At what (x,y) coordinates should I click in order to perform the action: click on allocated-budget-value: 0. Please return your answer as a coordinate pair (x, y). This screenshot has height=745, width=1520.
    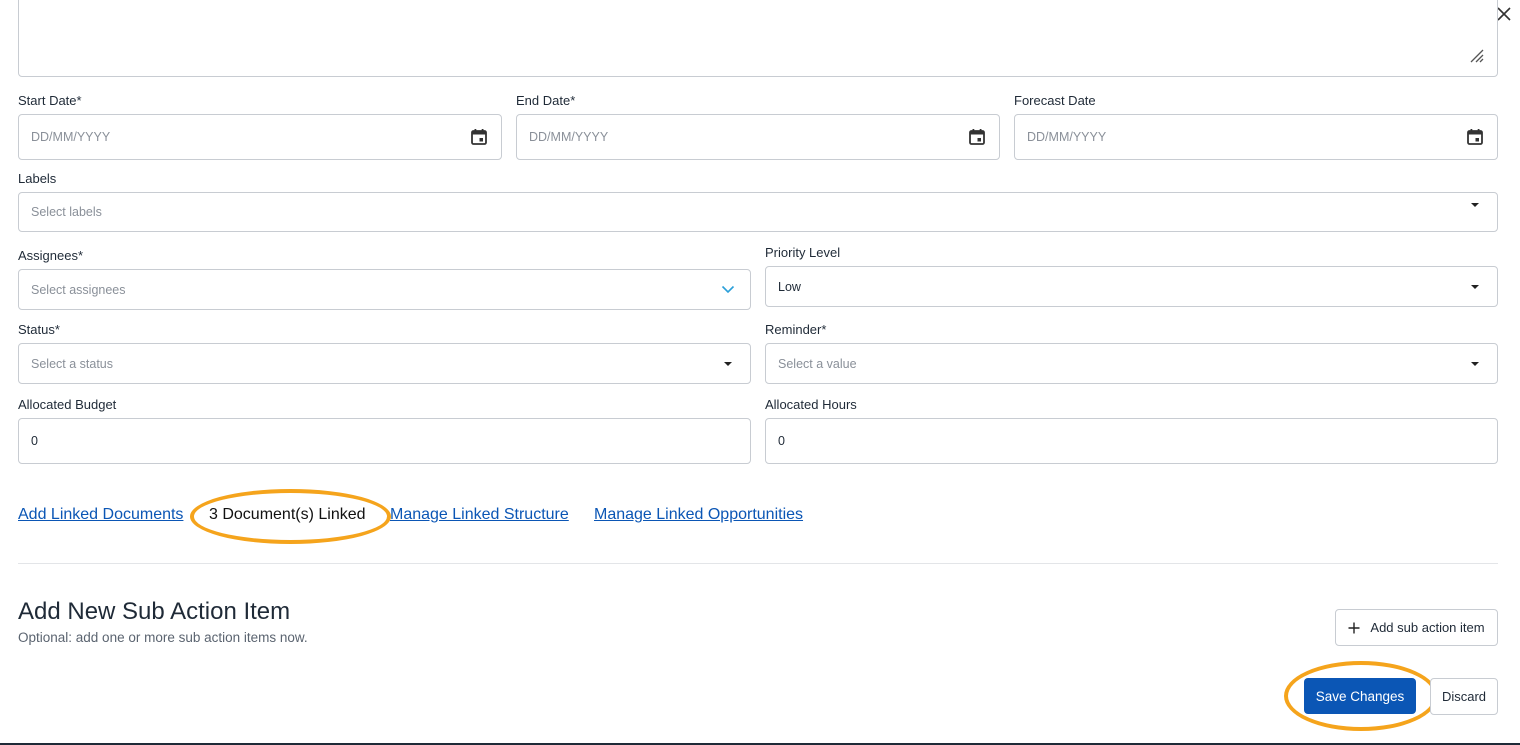
    Looking at the image, I should click on (34, 441).